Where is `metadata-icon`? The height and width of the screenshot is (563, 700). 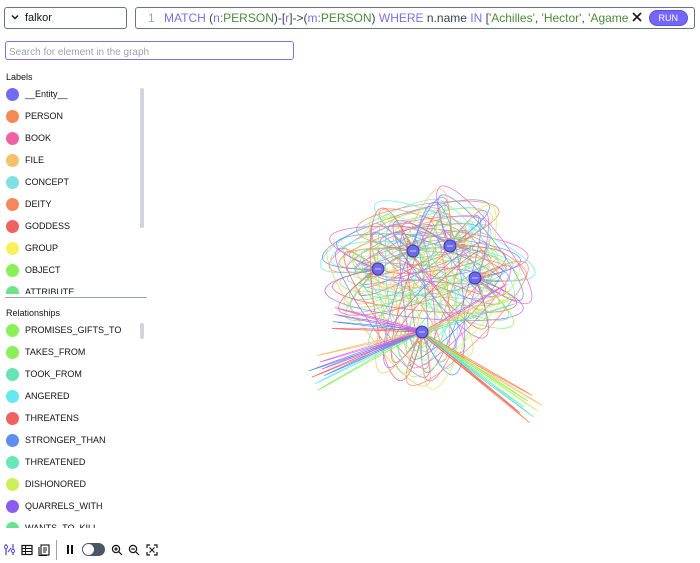
metadata-icon is located at coordinates (44, 549).